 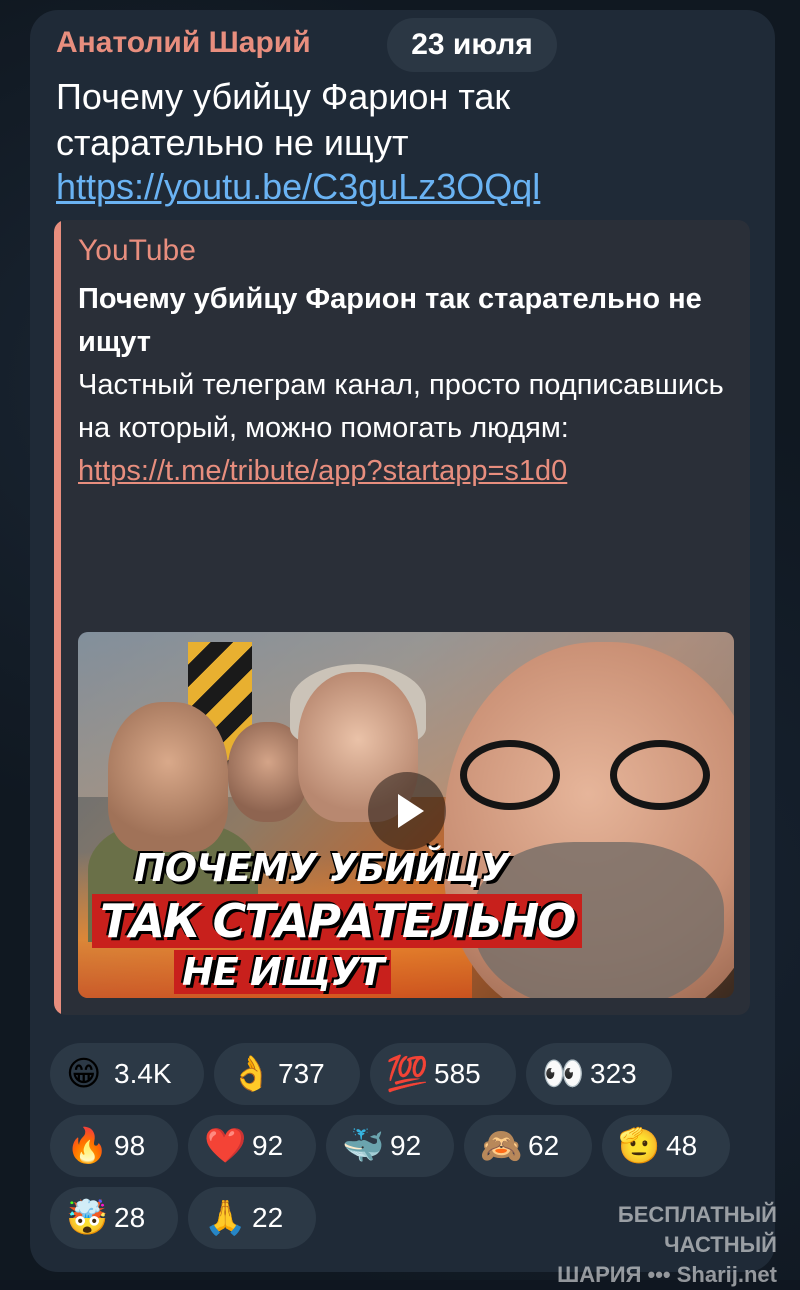 What do you see at coordinates (644, 1275) in the screenshot?
I see `watermark-line-2: ШАРИЯ ••• Sharij.net` at bounding box center [644, 1275].